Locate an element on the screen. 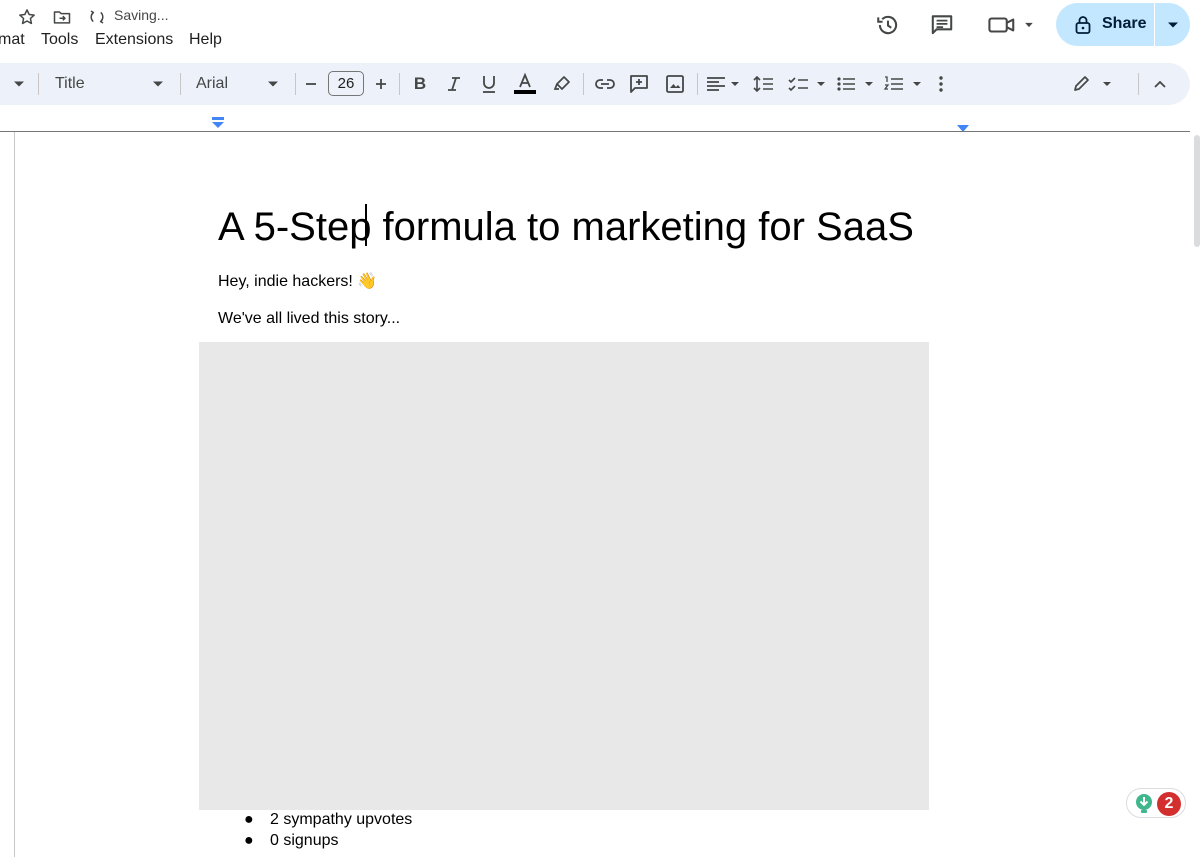 This screenshot has width=1200, height=857. checklist-button is located at coordinates (808, 84).